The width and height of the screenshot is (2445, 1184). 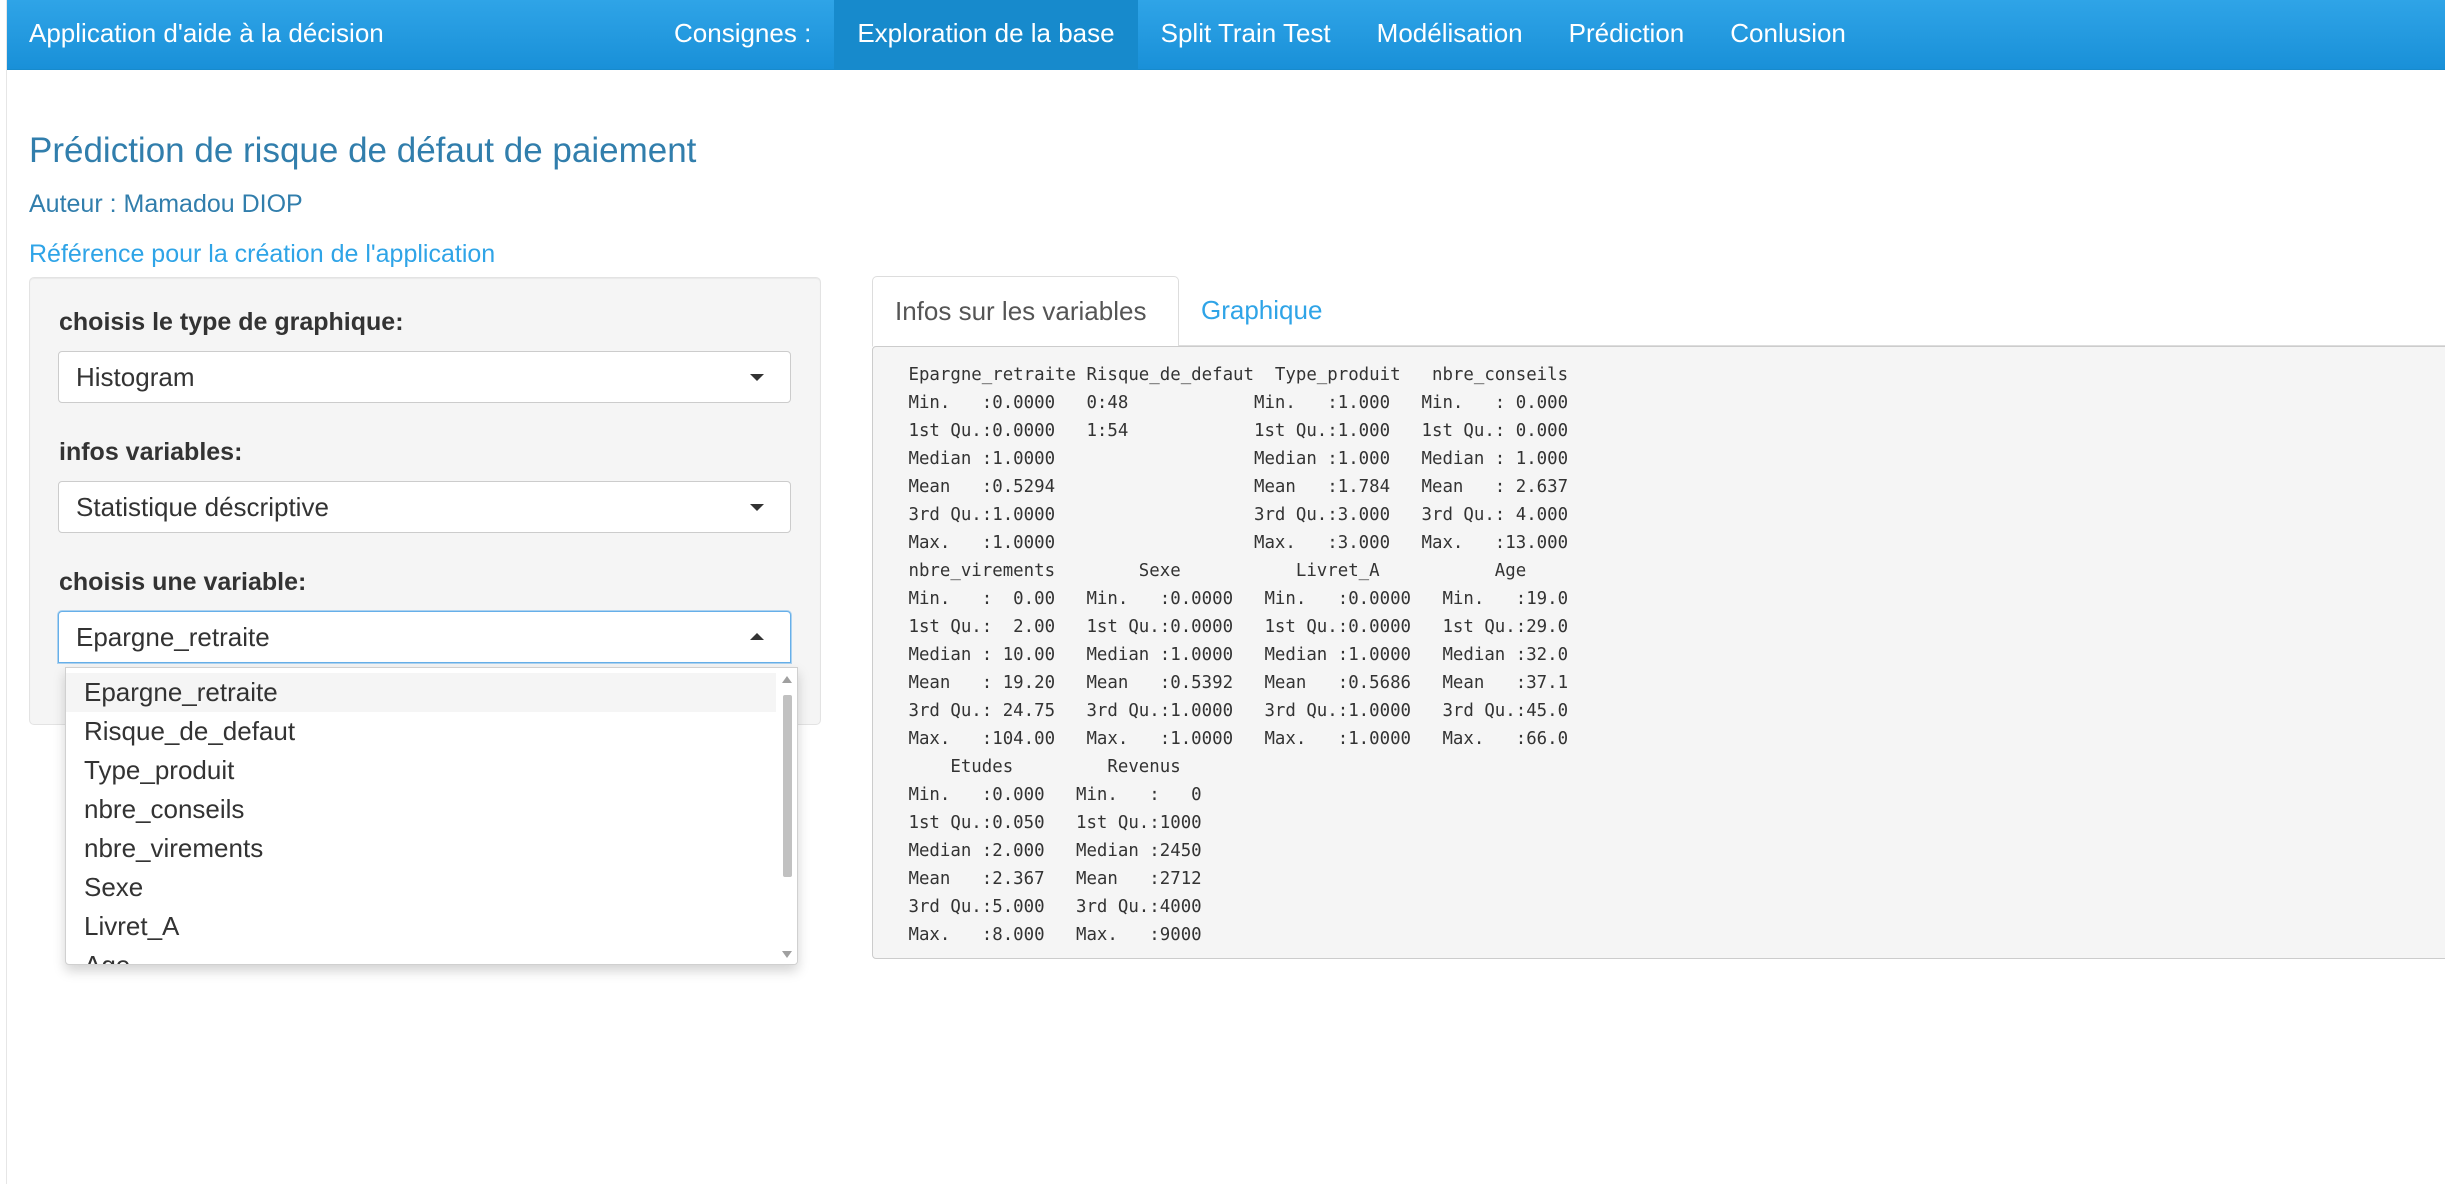 I want to click on author-text: Auteur : Mamadou DIOP, so click(x=166, y=204).